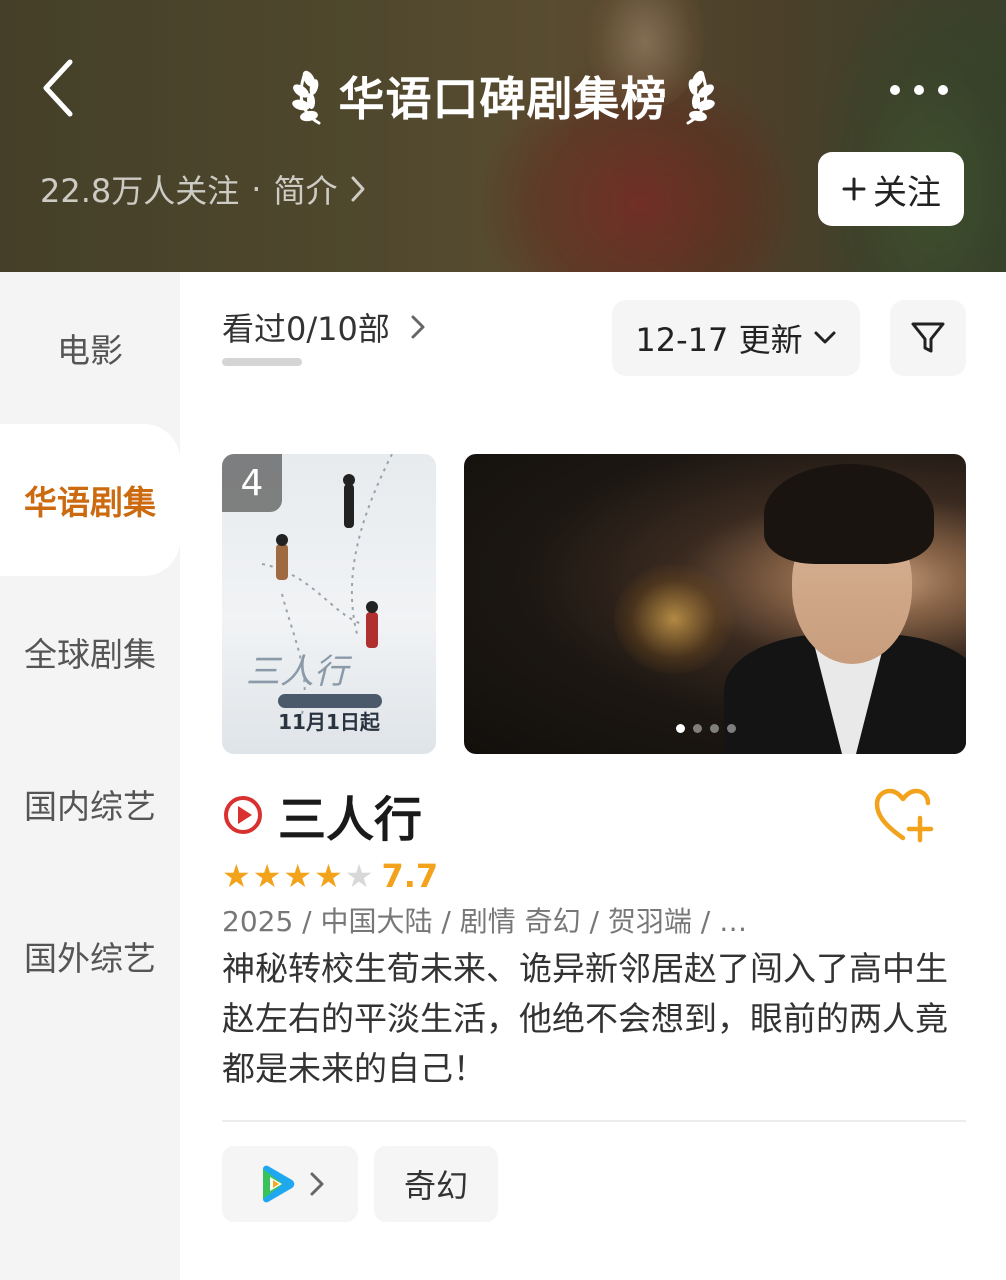 This screenshot has width=1006, height=1280. I want to click on star-rating: ★ ★ ★ ★ ★, so click(297, 876).